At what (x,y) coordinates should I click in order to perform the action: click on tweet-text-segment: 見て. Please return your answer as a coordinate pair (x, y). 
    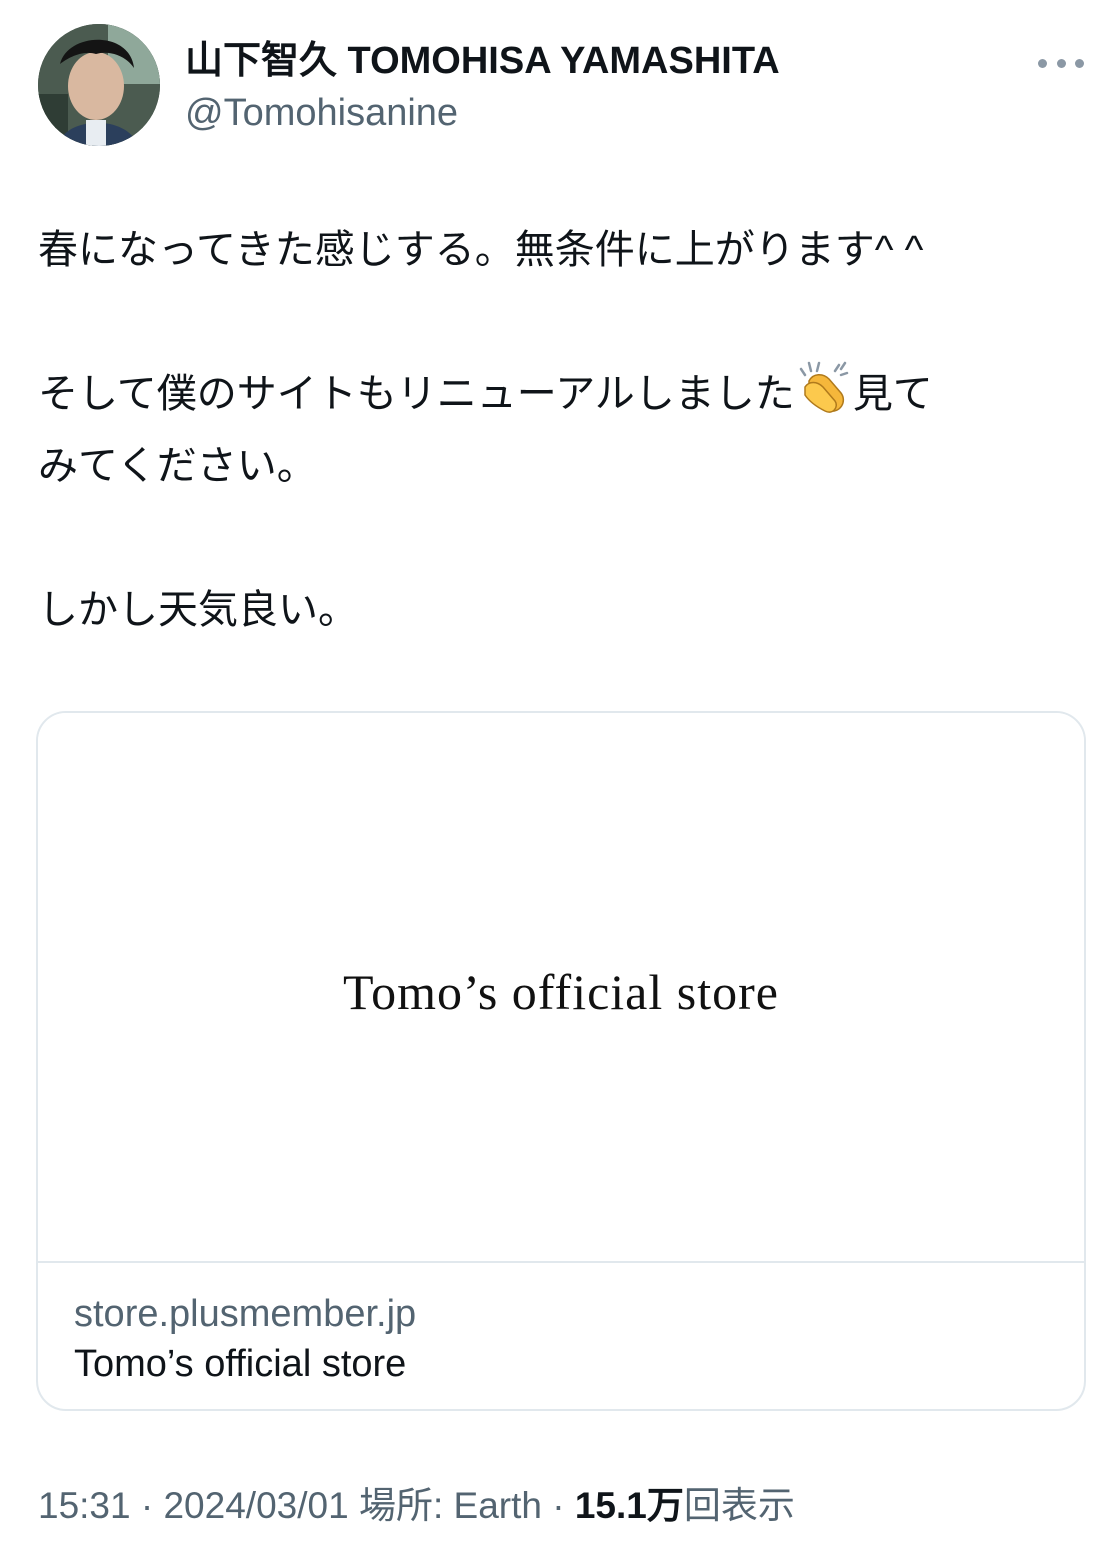
    Looking at the image, I should click on (892, 394).